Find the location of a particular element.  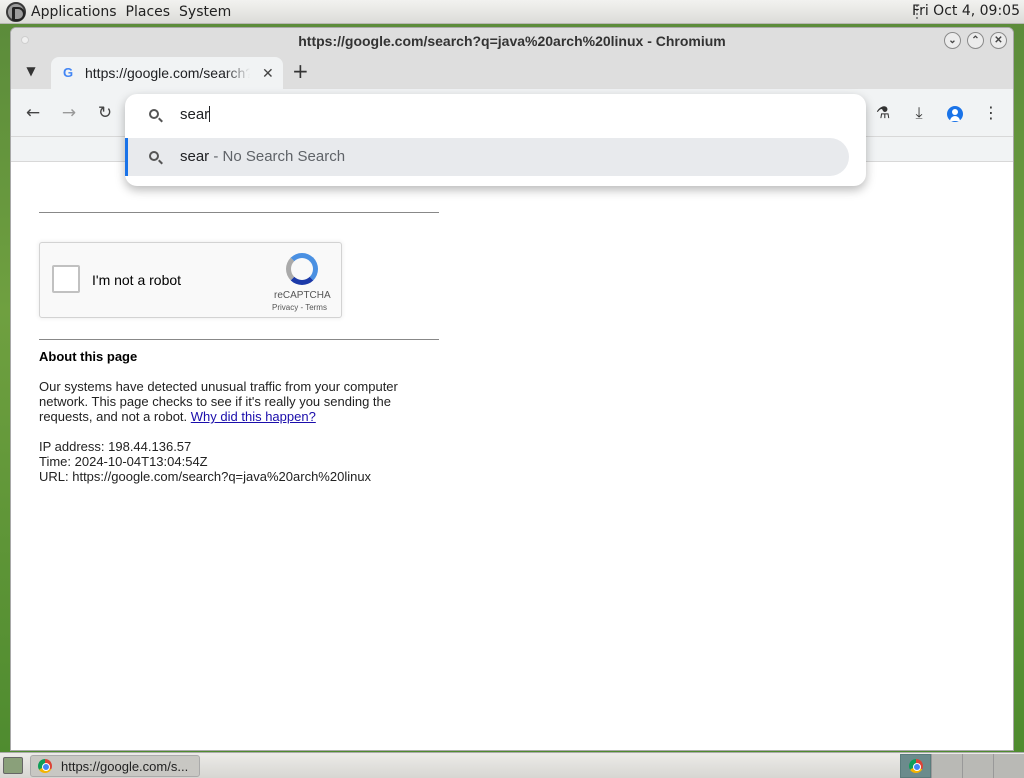

suggestion-text: sear - No Search Search is located at coordinates (262, 156).